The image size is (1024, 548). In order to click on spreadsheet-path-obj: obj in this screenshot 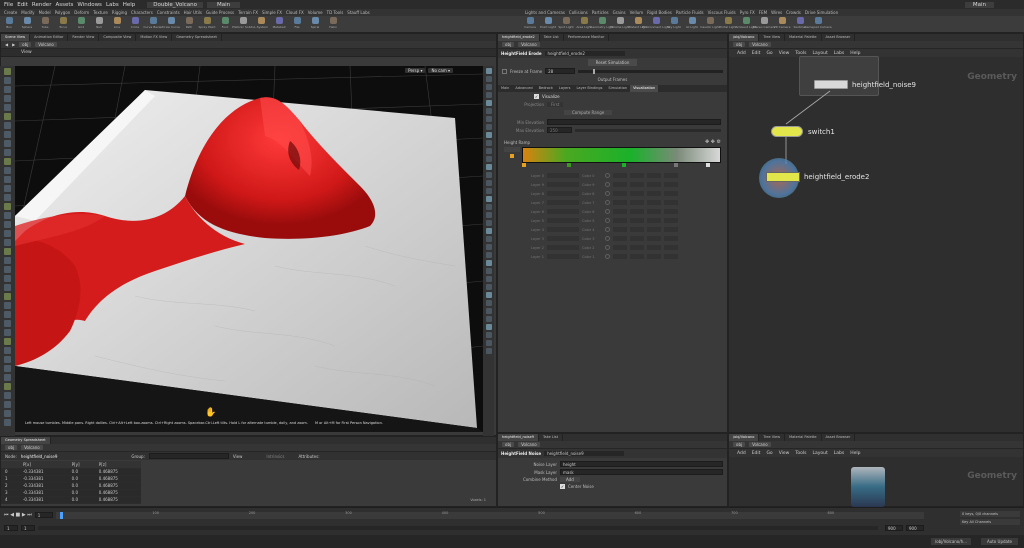, I will do `click(11, 447)`.